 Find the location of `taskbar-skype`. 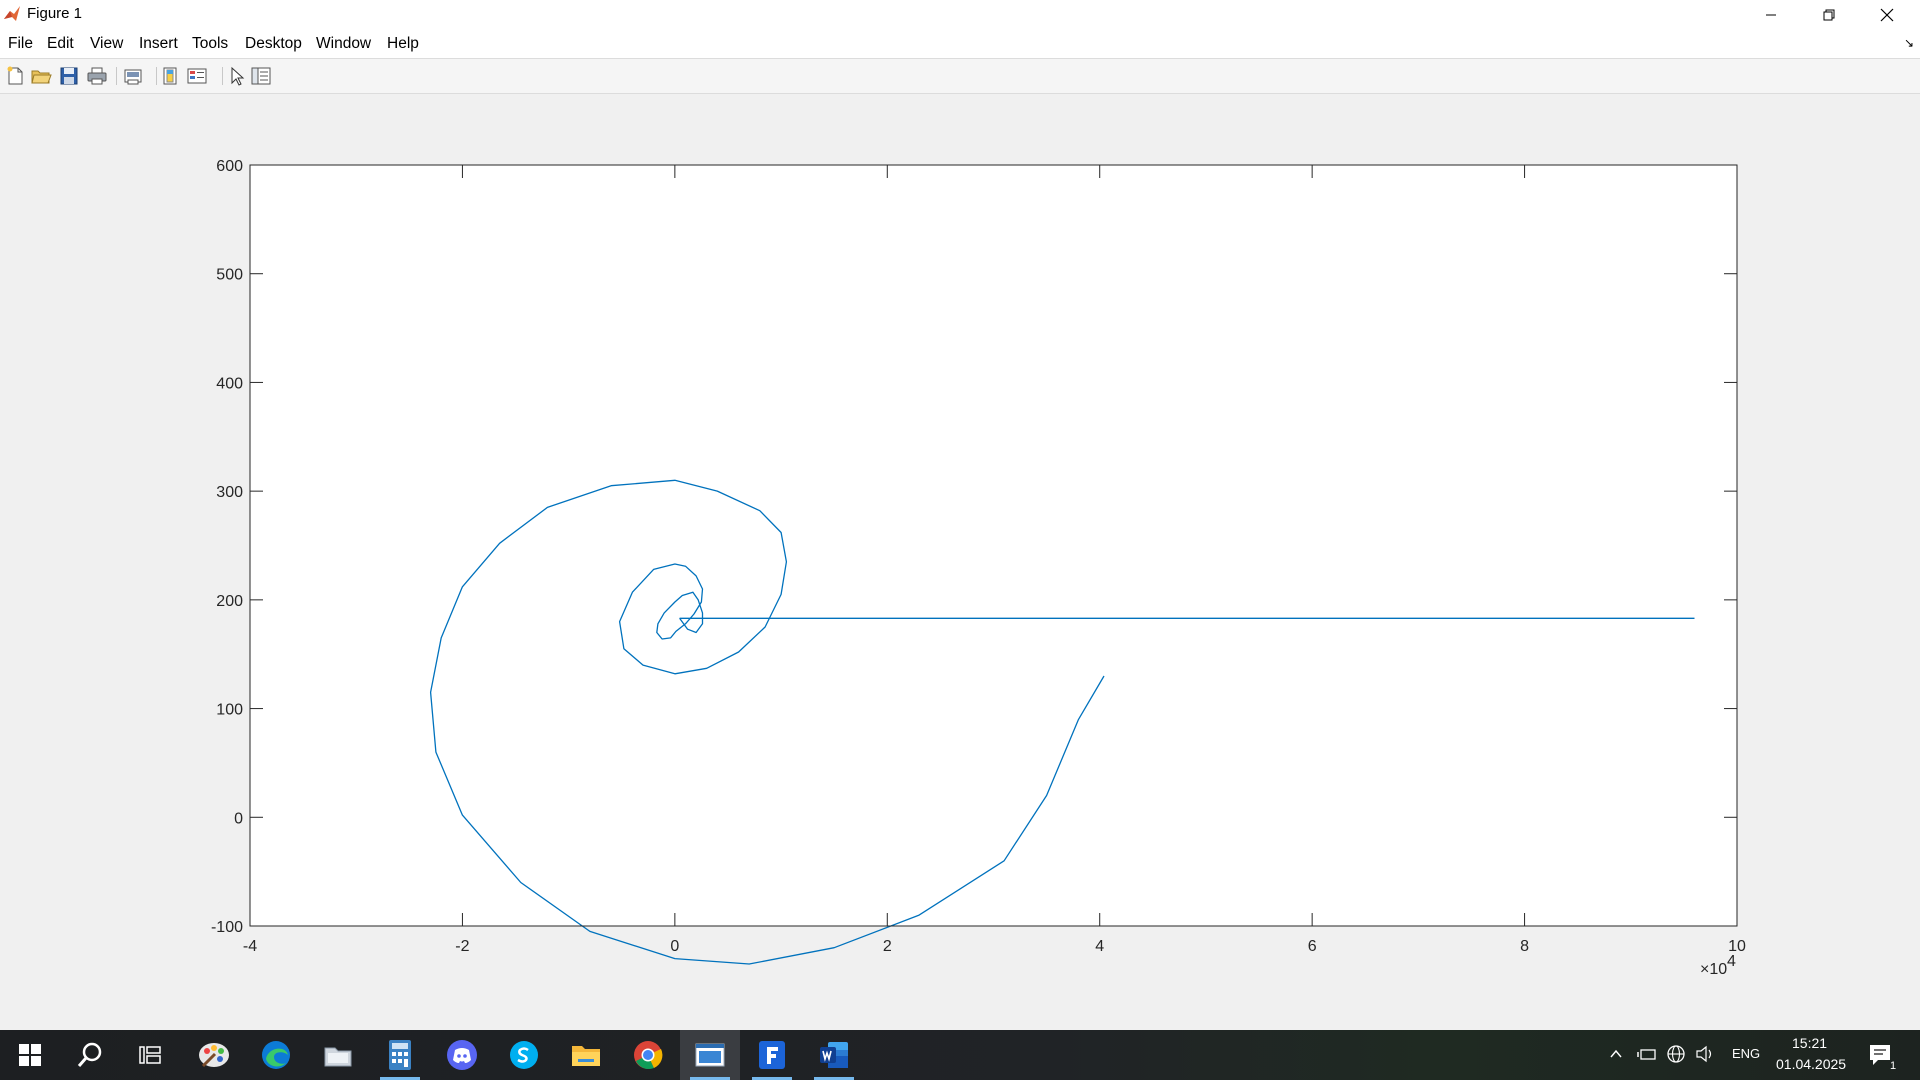

taskbar-skype is located at coordinates (524, 1055).